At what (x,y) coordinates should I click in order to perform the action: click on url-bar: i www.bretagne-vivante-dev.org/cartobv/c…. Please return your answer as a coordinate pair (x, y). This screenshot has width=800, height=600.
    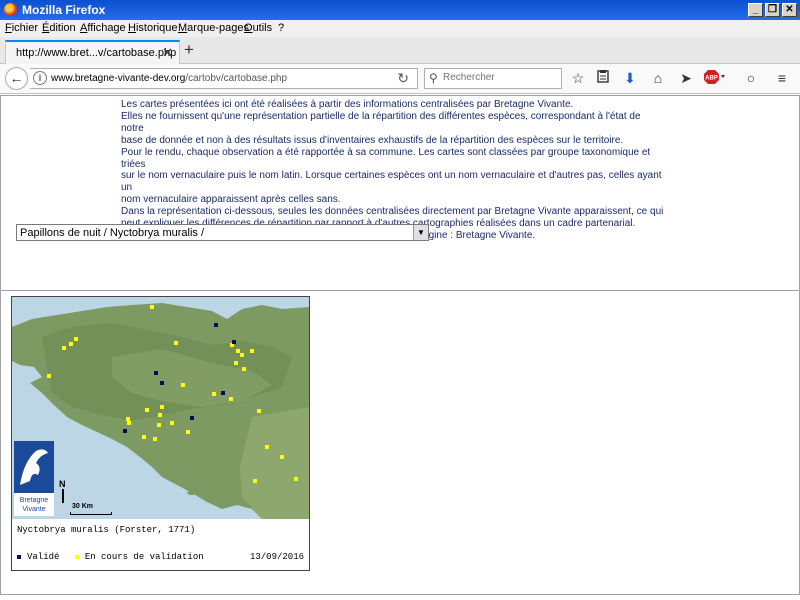
    Looking at the image, I should click on (224, 78).